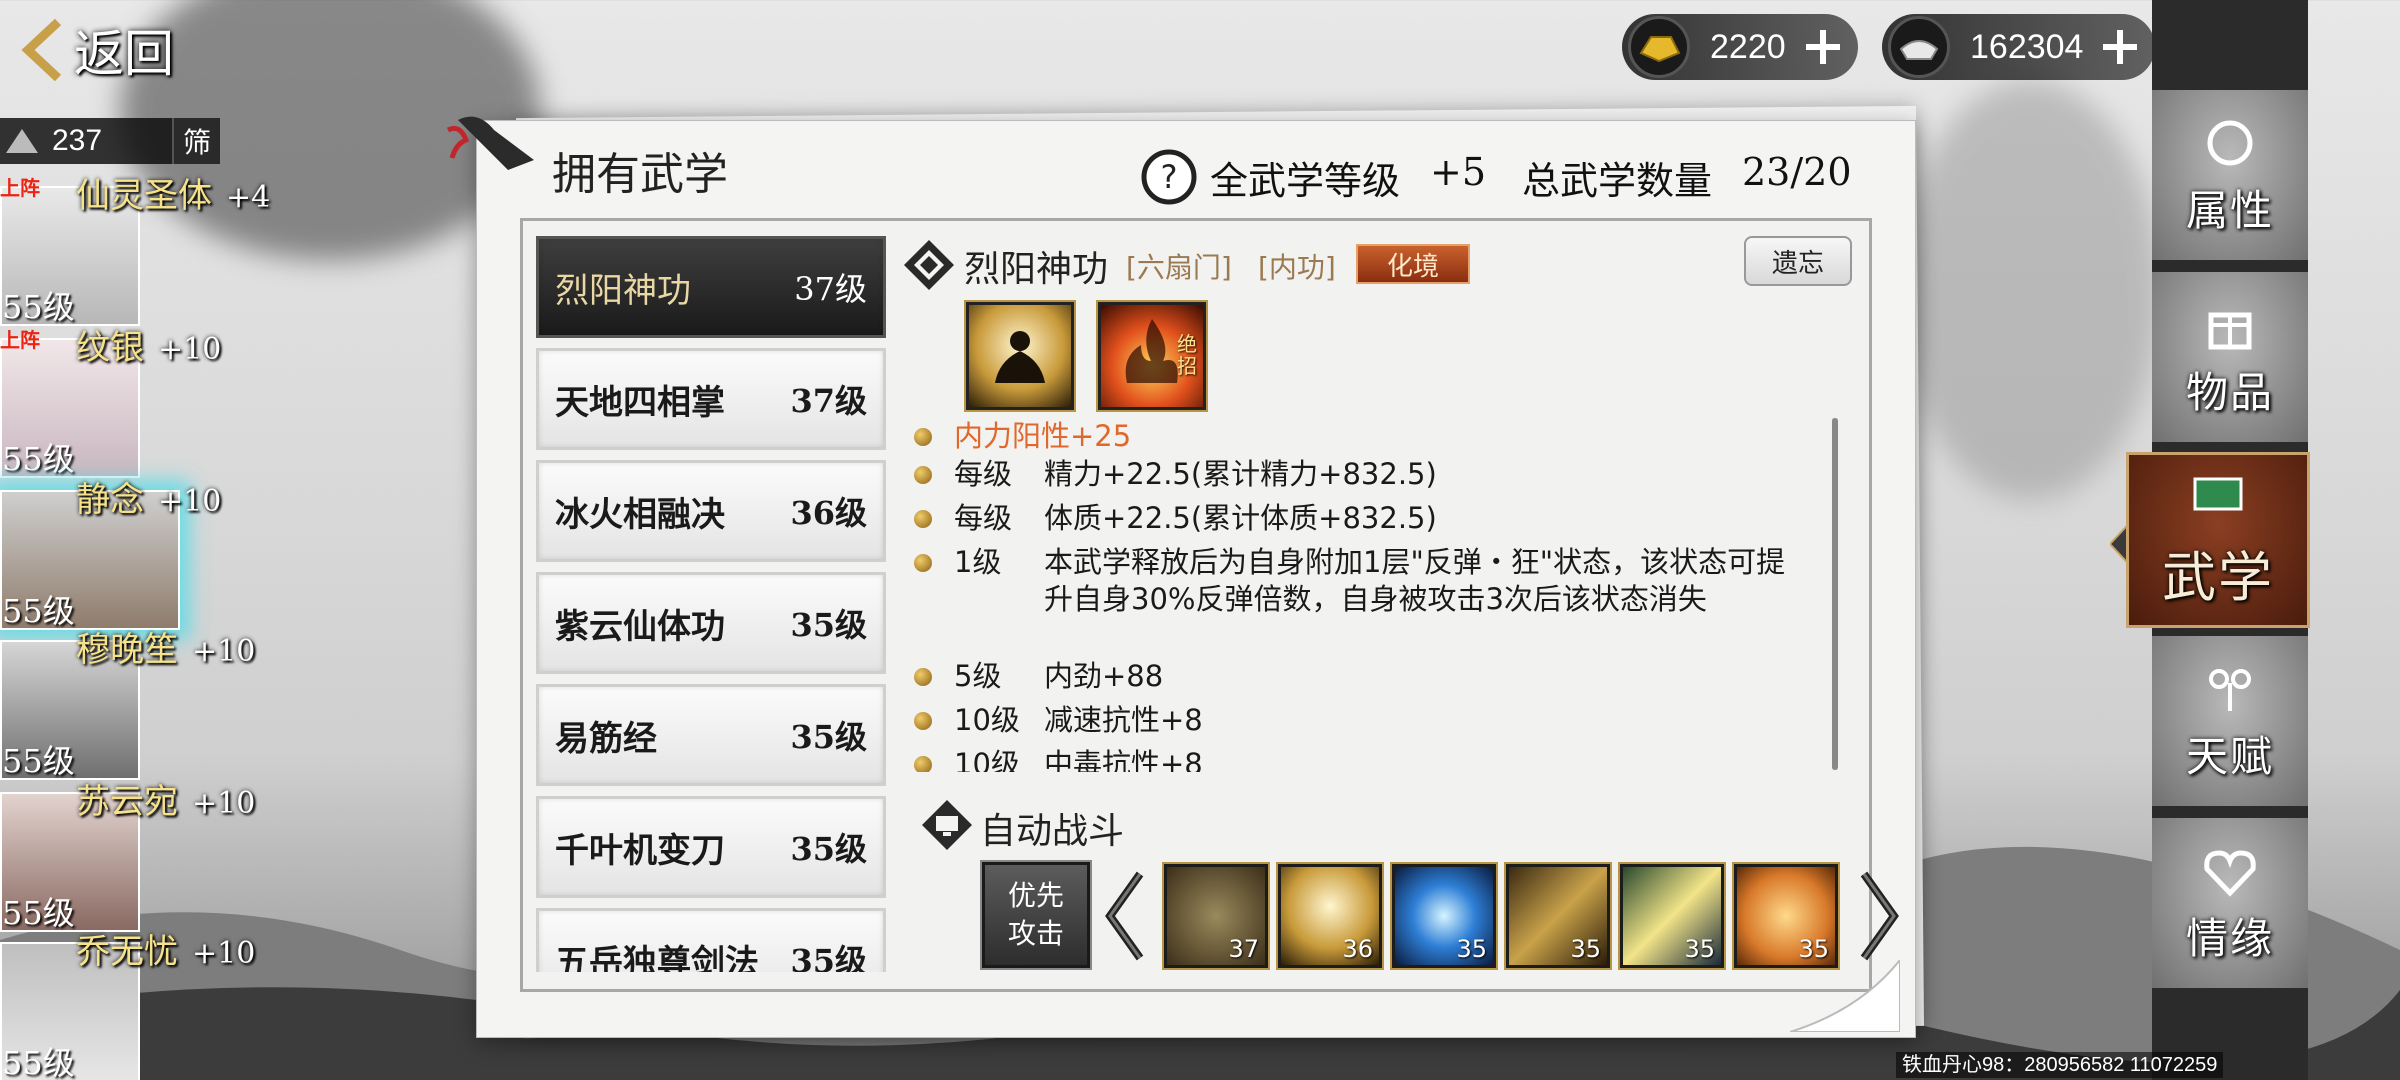 This screenshot has width=2400, height=1080. What do you see at coordinates (1036, 269) in the screenshot?
I see `detail-skill-name: 烈阳神功` at bounding box center [1036, 269].